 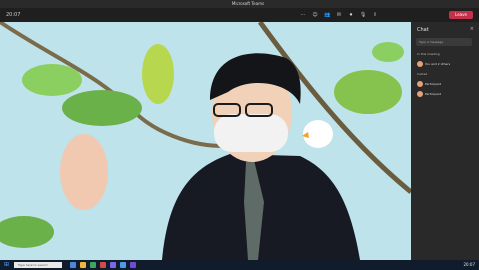 I want to click on chat-icon: ✉, so click(x=339, y=15).